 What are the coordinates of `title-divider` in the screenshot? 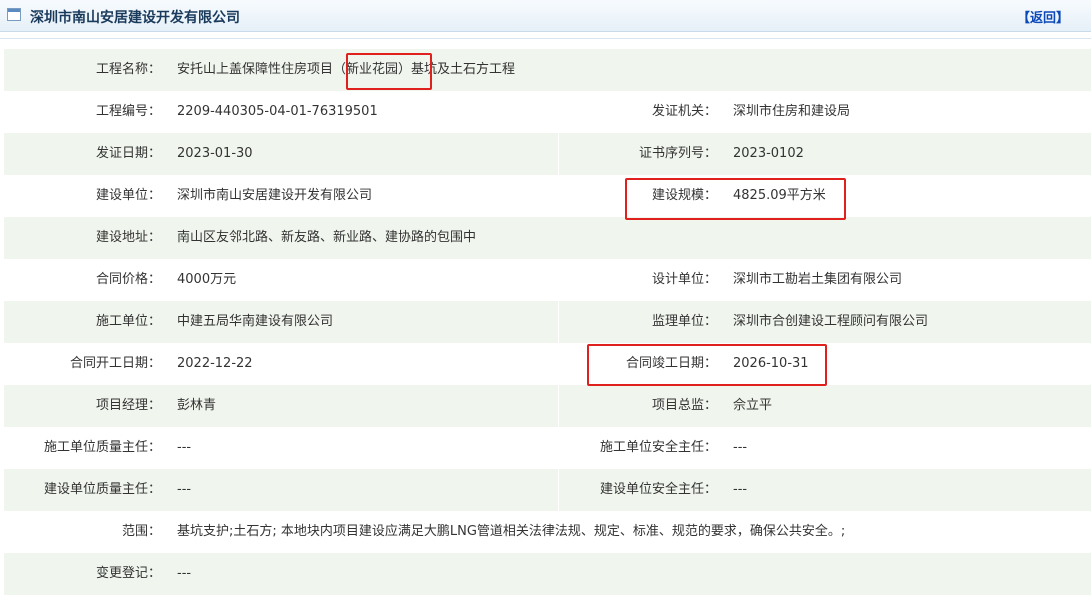 It's located at (545, 38).